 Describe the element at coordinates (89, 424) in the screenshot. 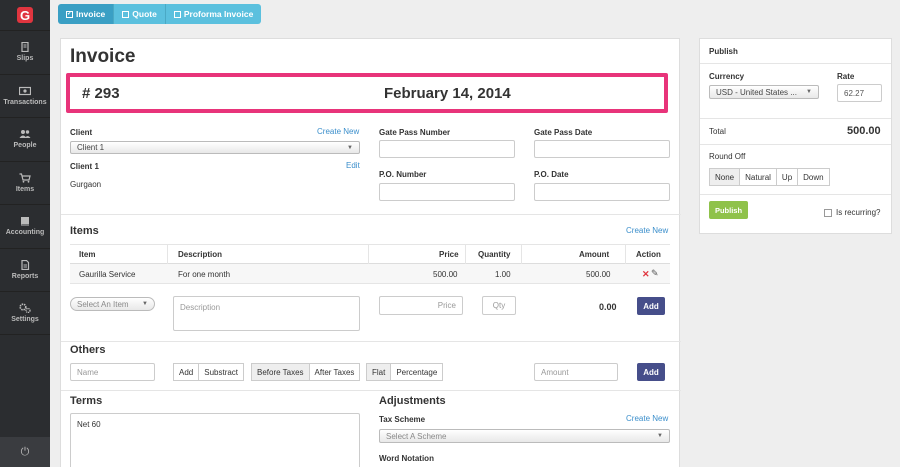

I see `terms-value: Net 60` at that location.